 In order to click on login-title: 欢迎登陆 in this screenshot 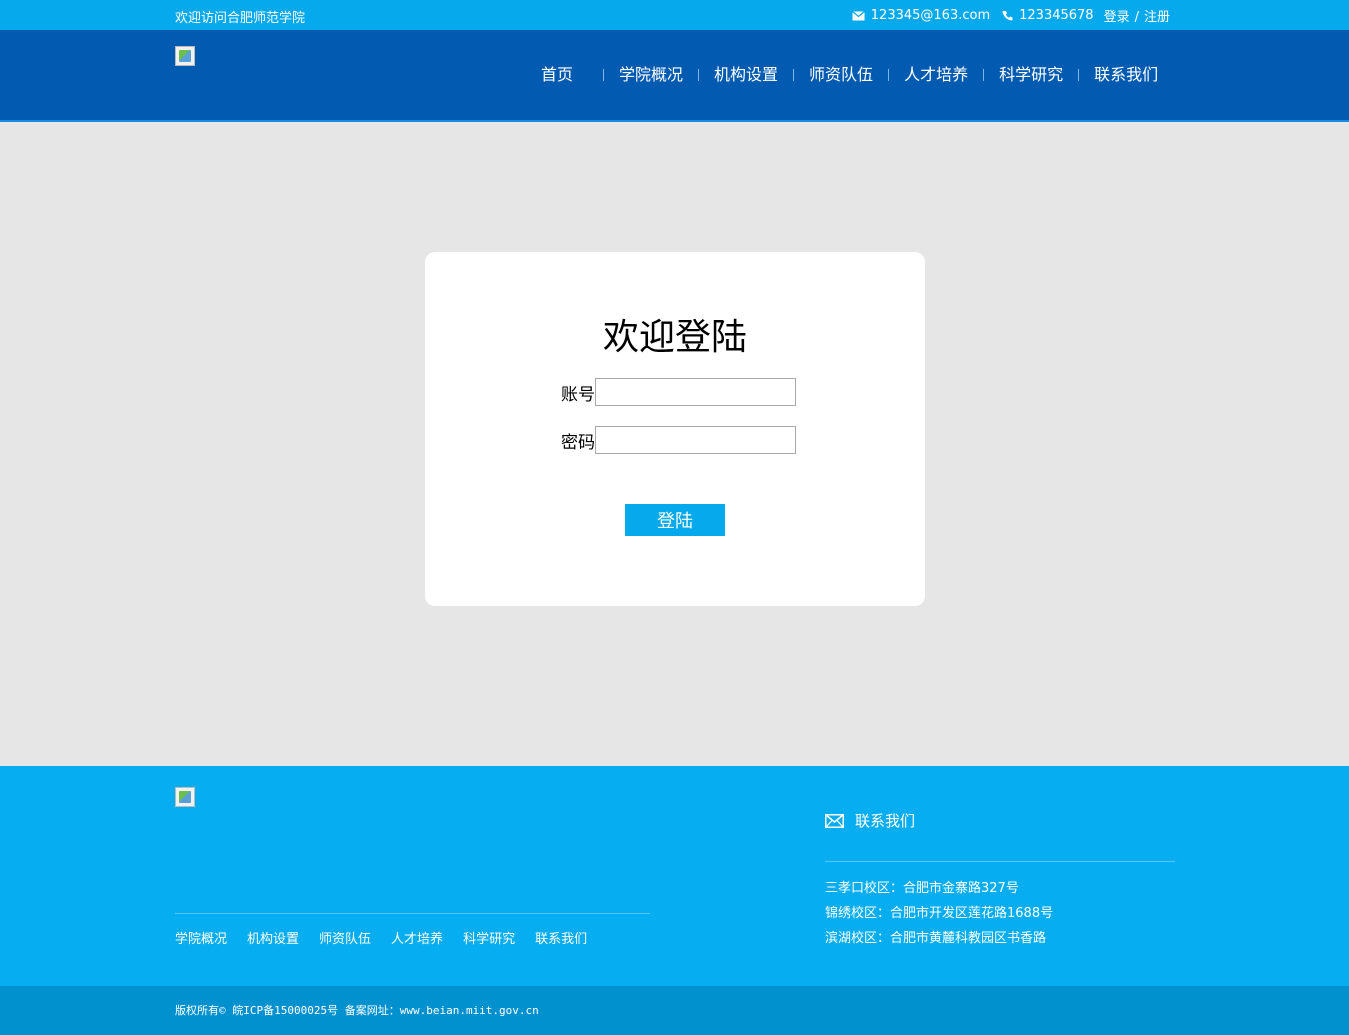, I will do `click(674, 337)`.